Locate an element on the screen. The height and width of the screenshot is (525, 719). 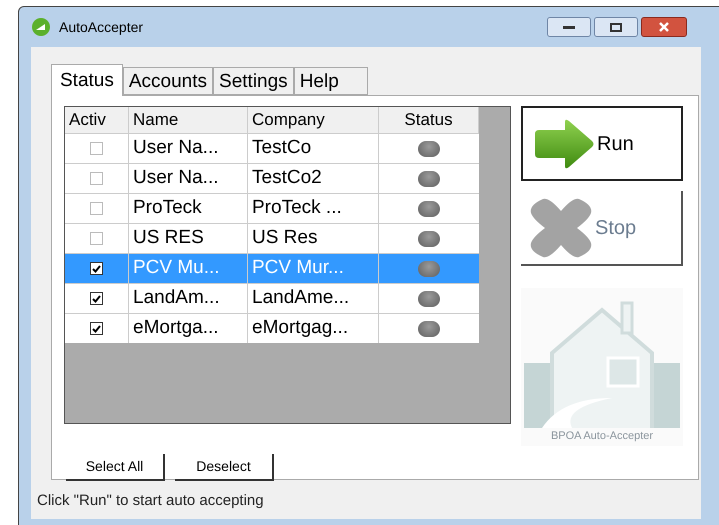
table-row: US RES US Res is located at coordinates (272, 238).